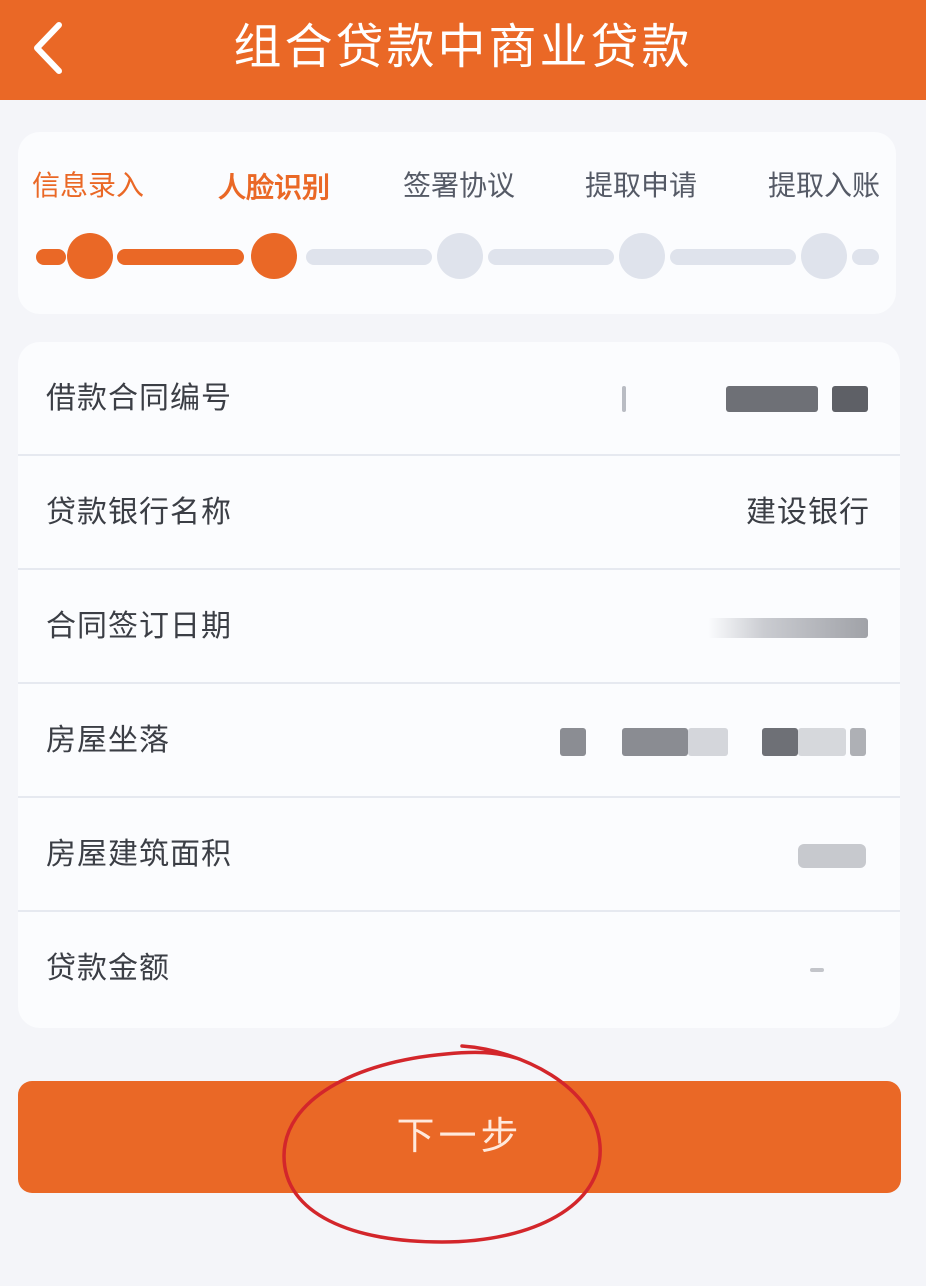  Describe the element at coordinates (824, 186) in the screenshot. I see `step-label-withdraw-credit: 提取入账` at that location.